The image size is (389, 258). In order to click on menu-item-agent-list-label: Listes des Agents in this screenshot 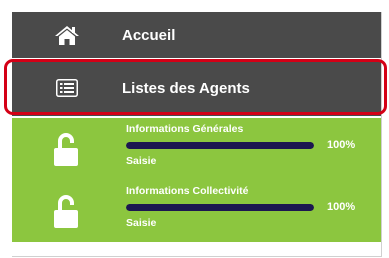, I will do `click(186, 88)`.